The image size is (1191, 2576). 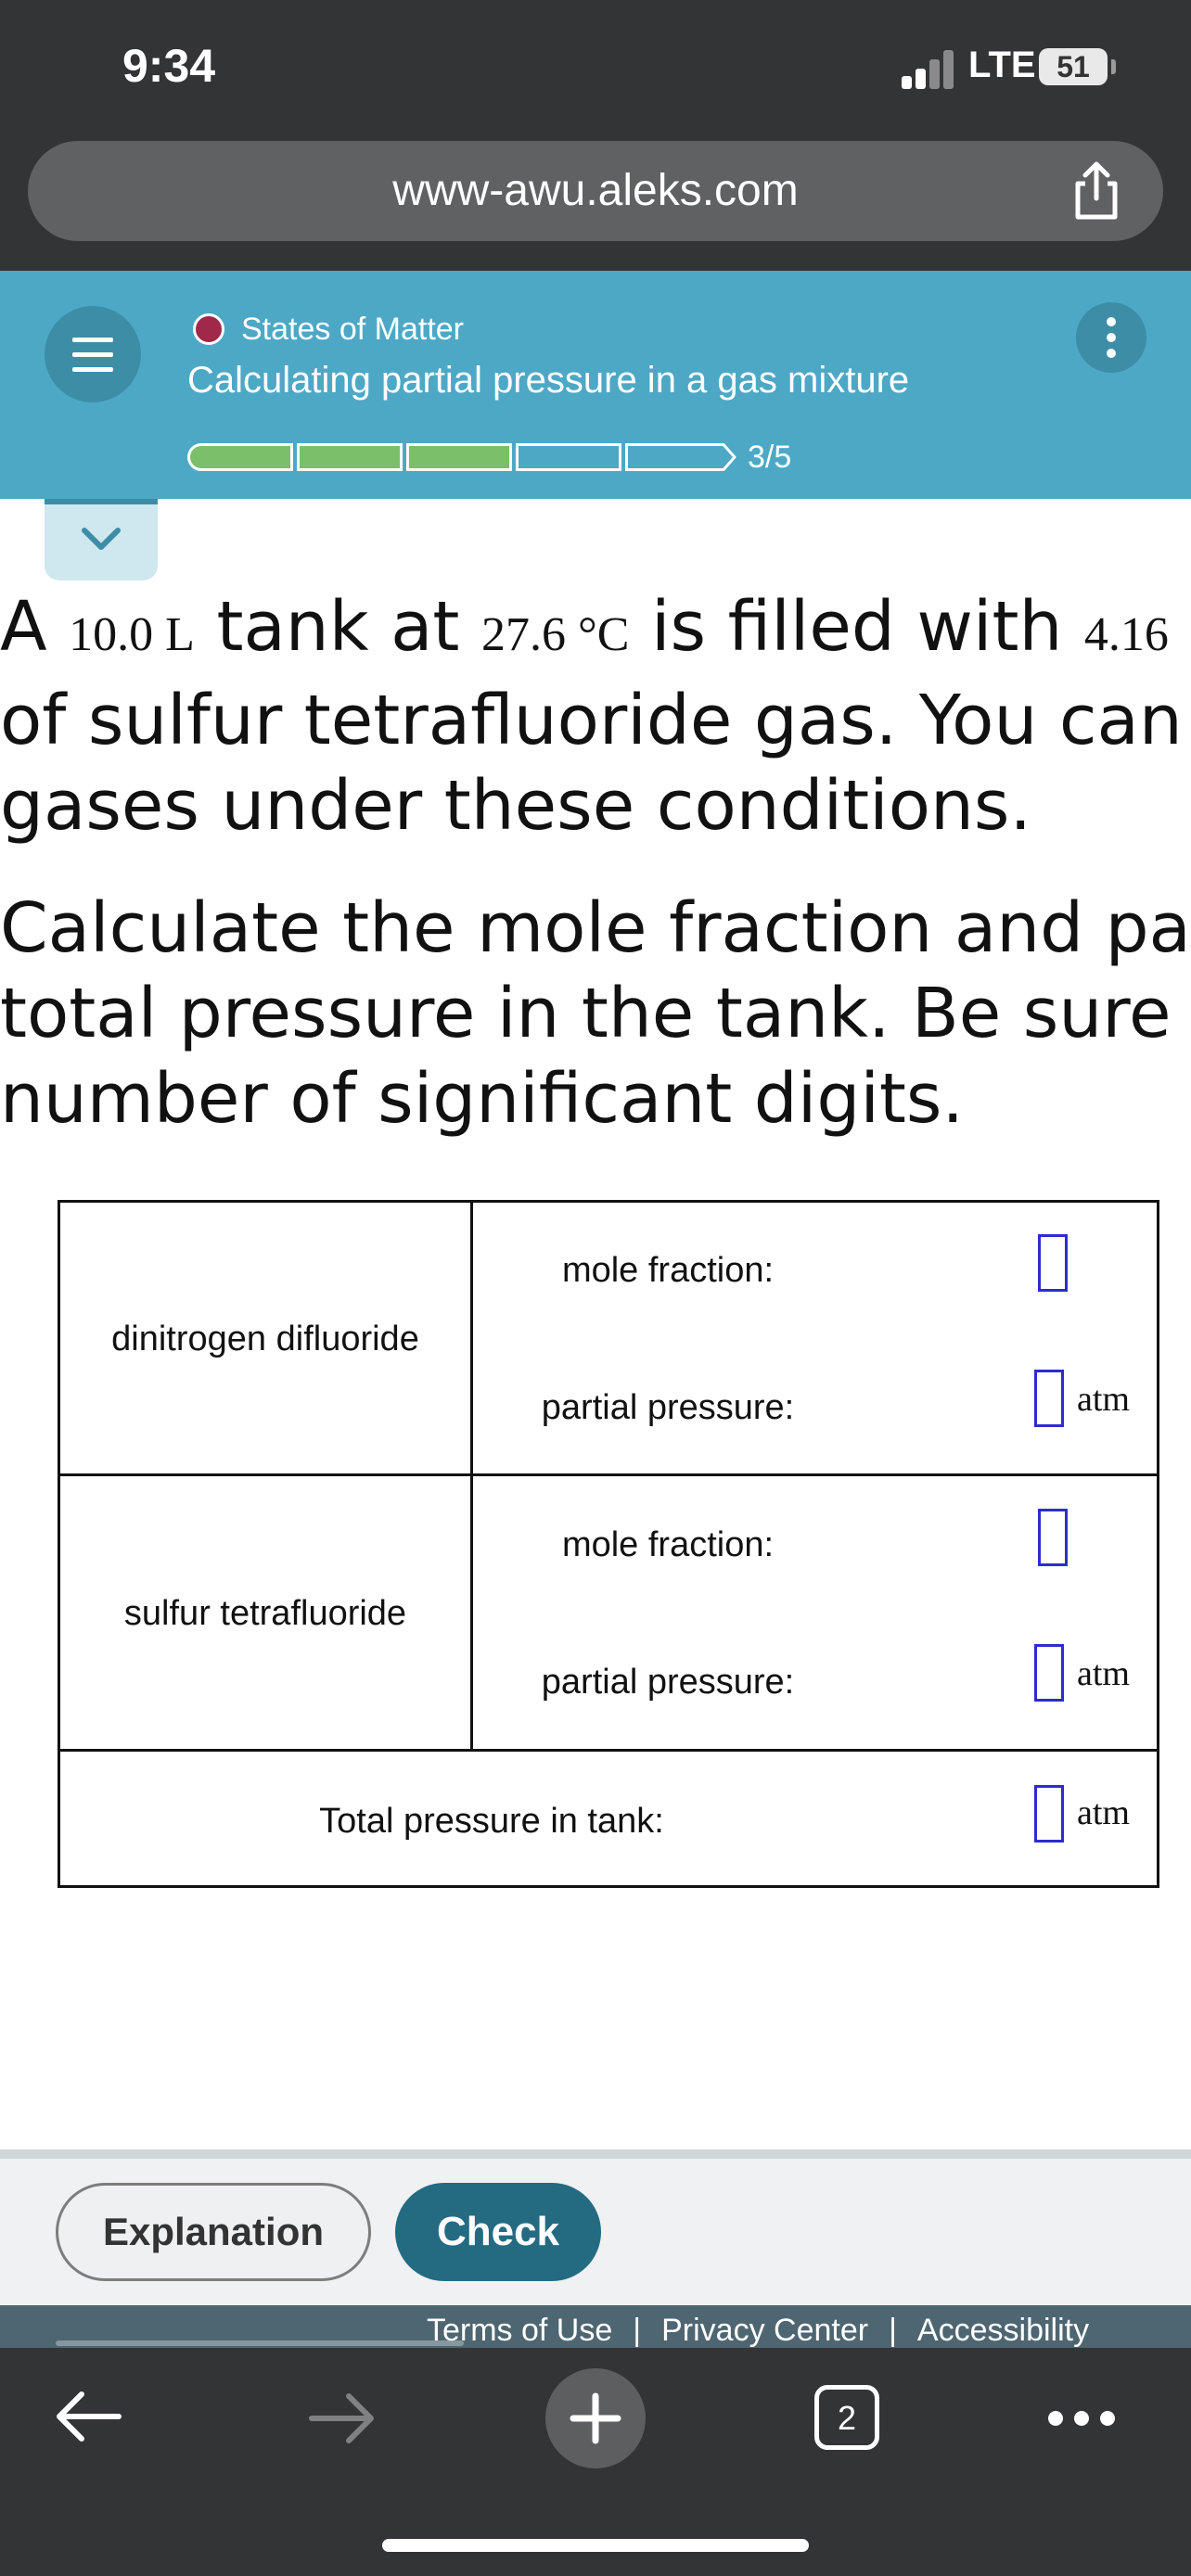 I want to click on check-button: Check, so click(x=498, y=2232).